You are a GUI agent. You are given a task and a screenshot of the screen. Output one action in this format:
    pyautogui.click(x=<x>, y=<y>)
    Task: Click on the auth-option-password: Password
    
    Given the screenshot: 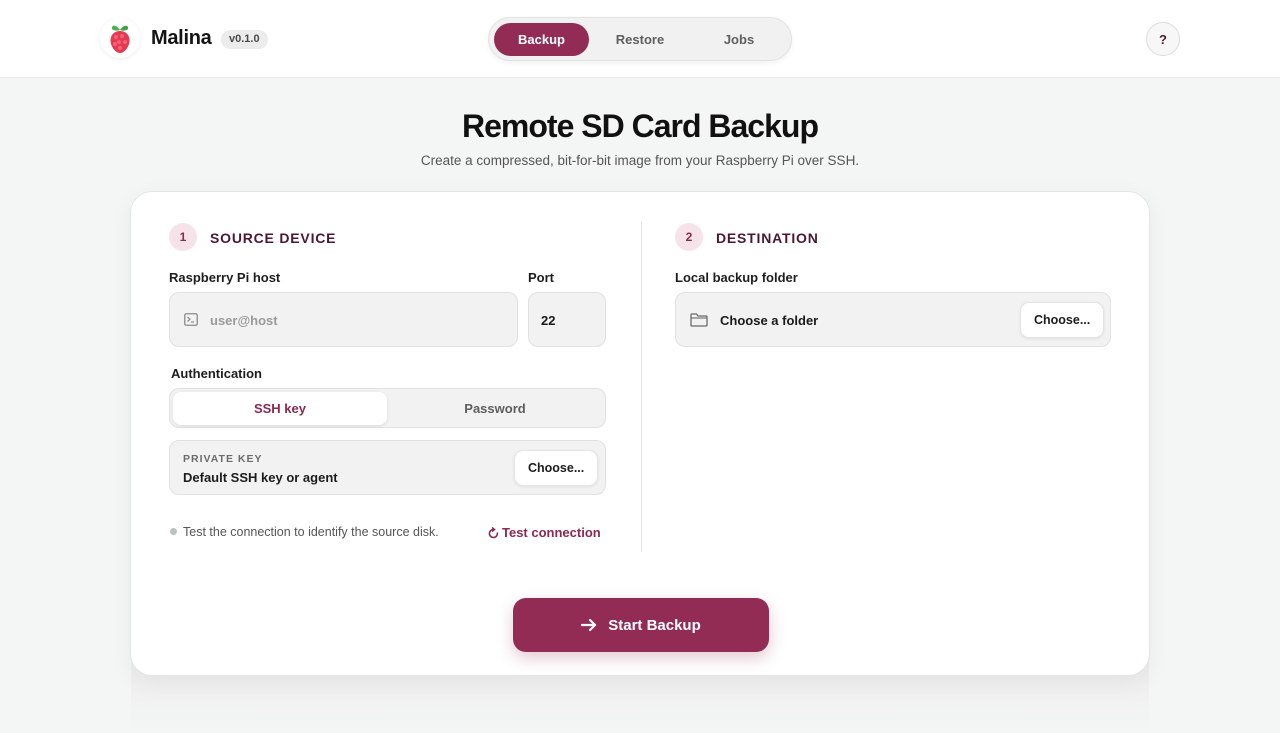 What is the action you would take?
    pyautogui.click(x=495, y=408)
    